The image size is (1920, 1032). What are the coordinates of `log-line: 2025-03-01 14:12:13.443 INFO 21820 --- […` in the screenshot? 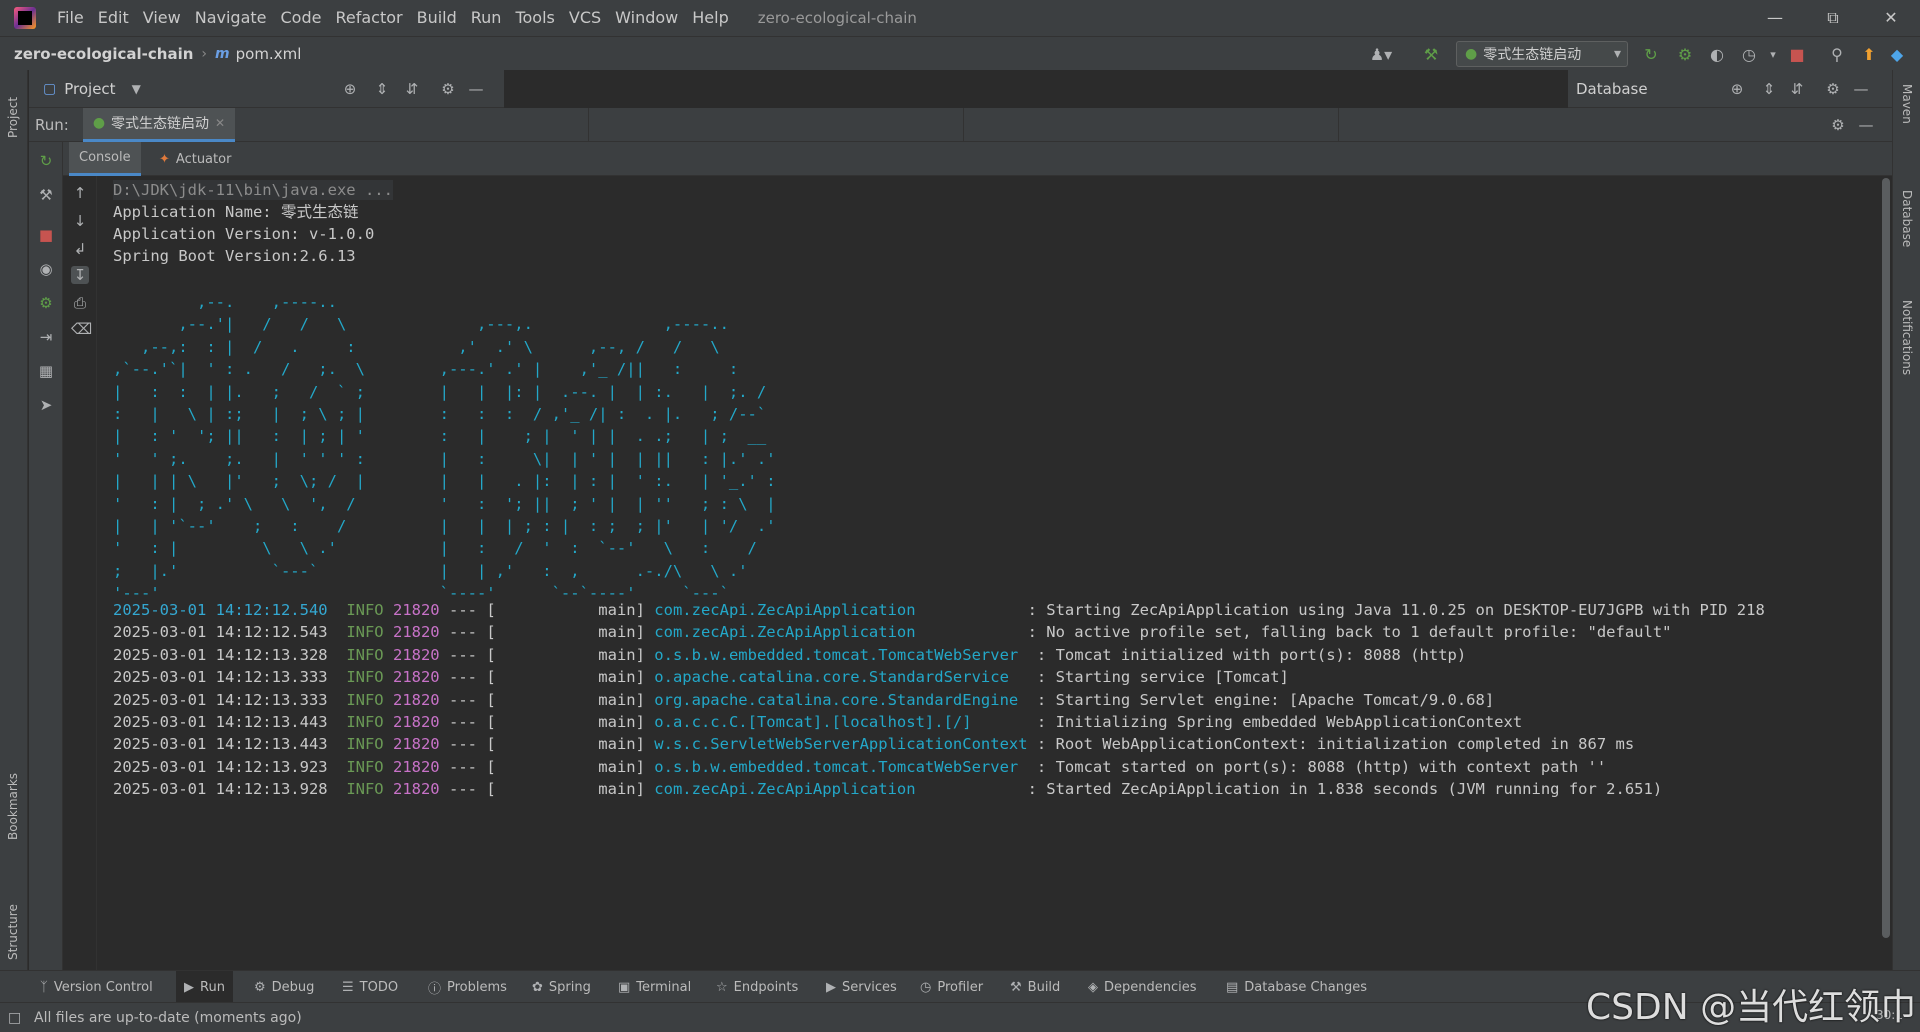 It's located at (874, 744).